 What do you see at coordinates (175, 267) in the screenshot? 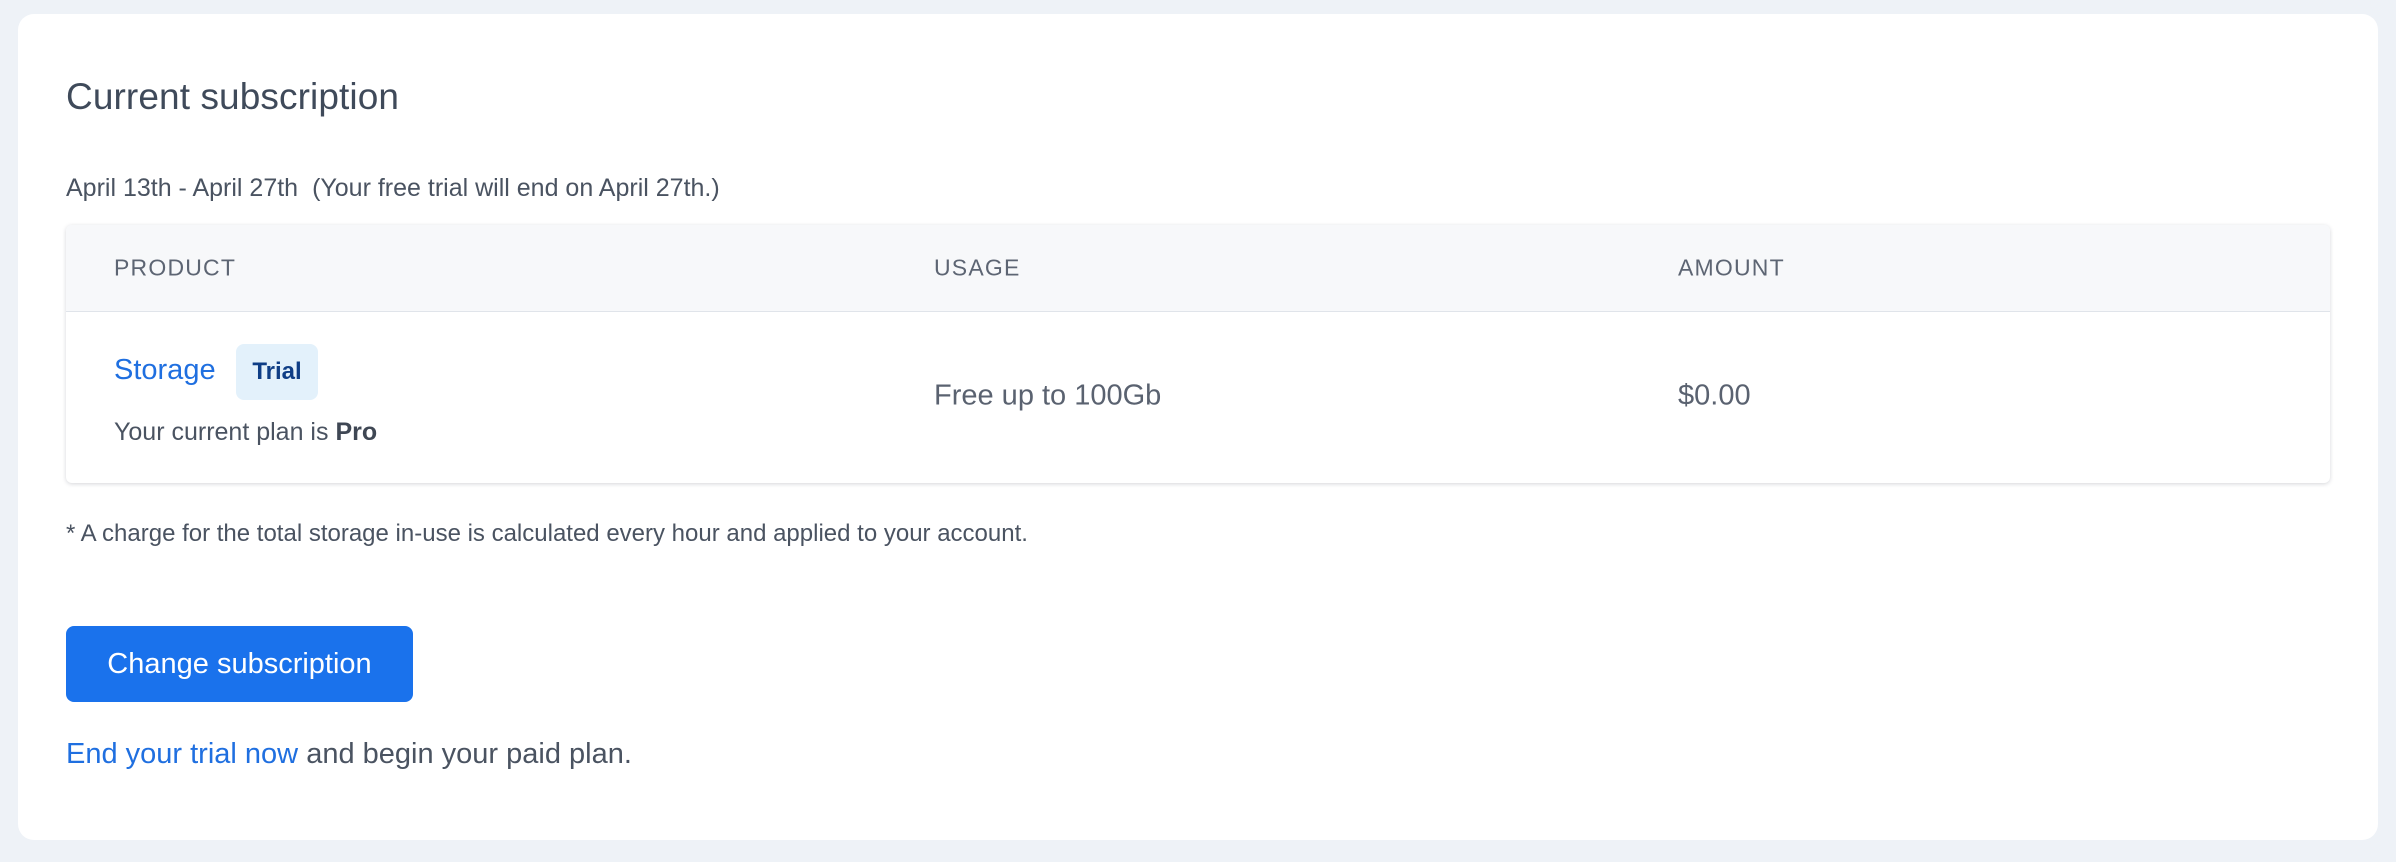
I see `header-product: PRODUCT` at bounding box center [175, 267].